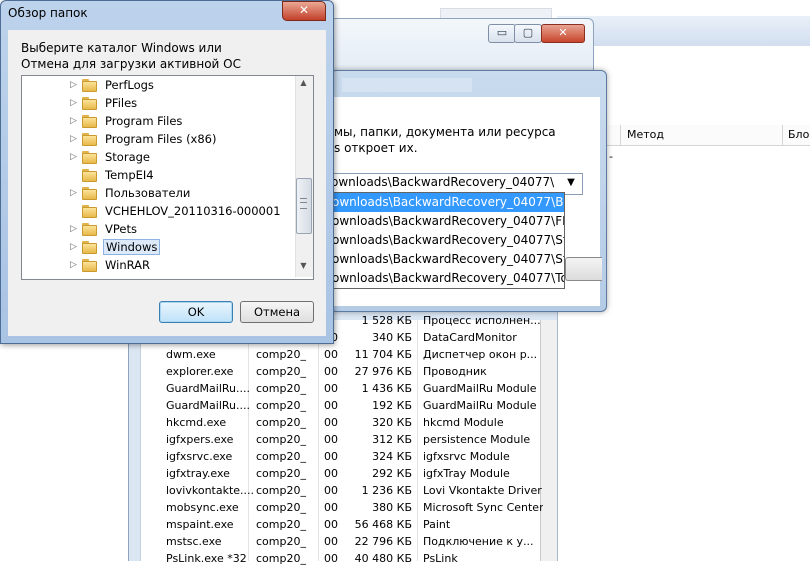  I want to click on dropdown-item: ownloads\BackwardRecovery_04077\StartU, so click(447, 259).